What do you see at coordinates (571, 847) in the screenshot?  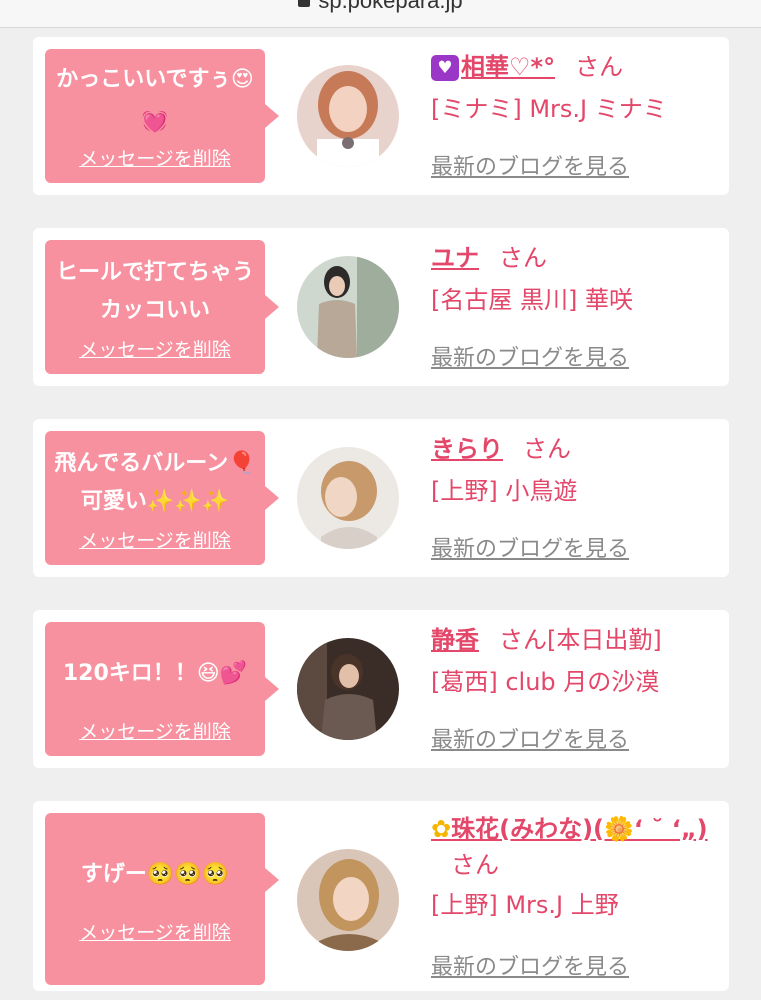 I see `name-line: ✿珠花(みわな)(🌼‘ ˘ ‘„) さん` at bounding box center [571, 847].